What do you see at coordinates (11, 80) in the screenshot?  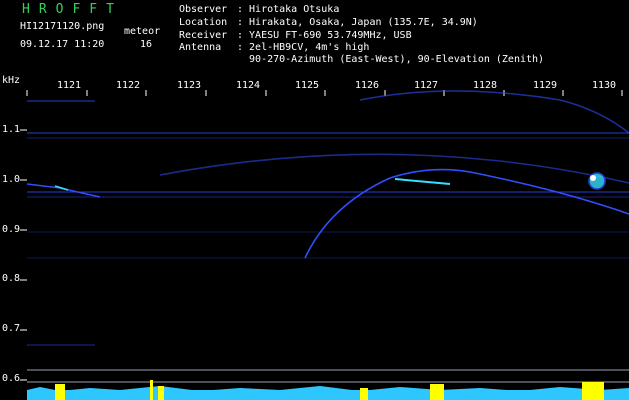 I see `khz-unit-label: kHz` at bounding box center [11, 80].